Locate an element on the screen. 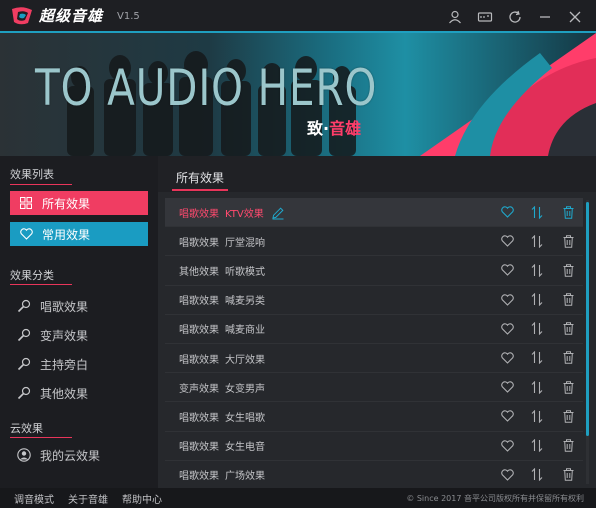  refresh-icon is located at coordinates (515, 17).